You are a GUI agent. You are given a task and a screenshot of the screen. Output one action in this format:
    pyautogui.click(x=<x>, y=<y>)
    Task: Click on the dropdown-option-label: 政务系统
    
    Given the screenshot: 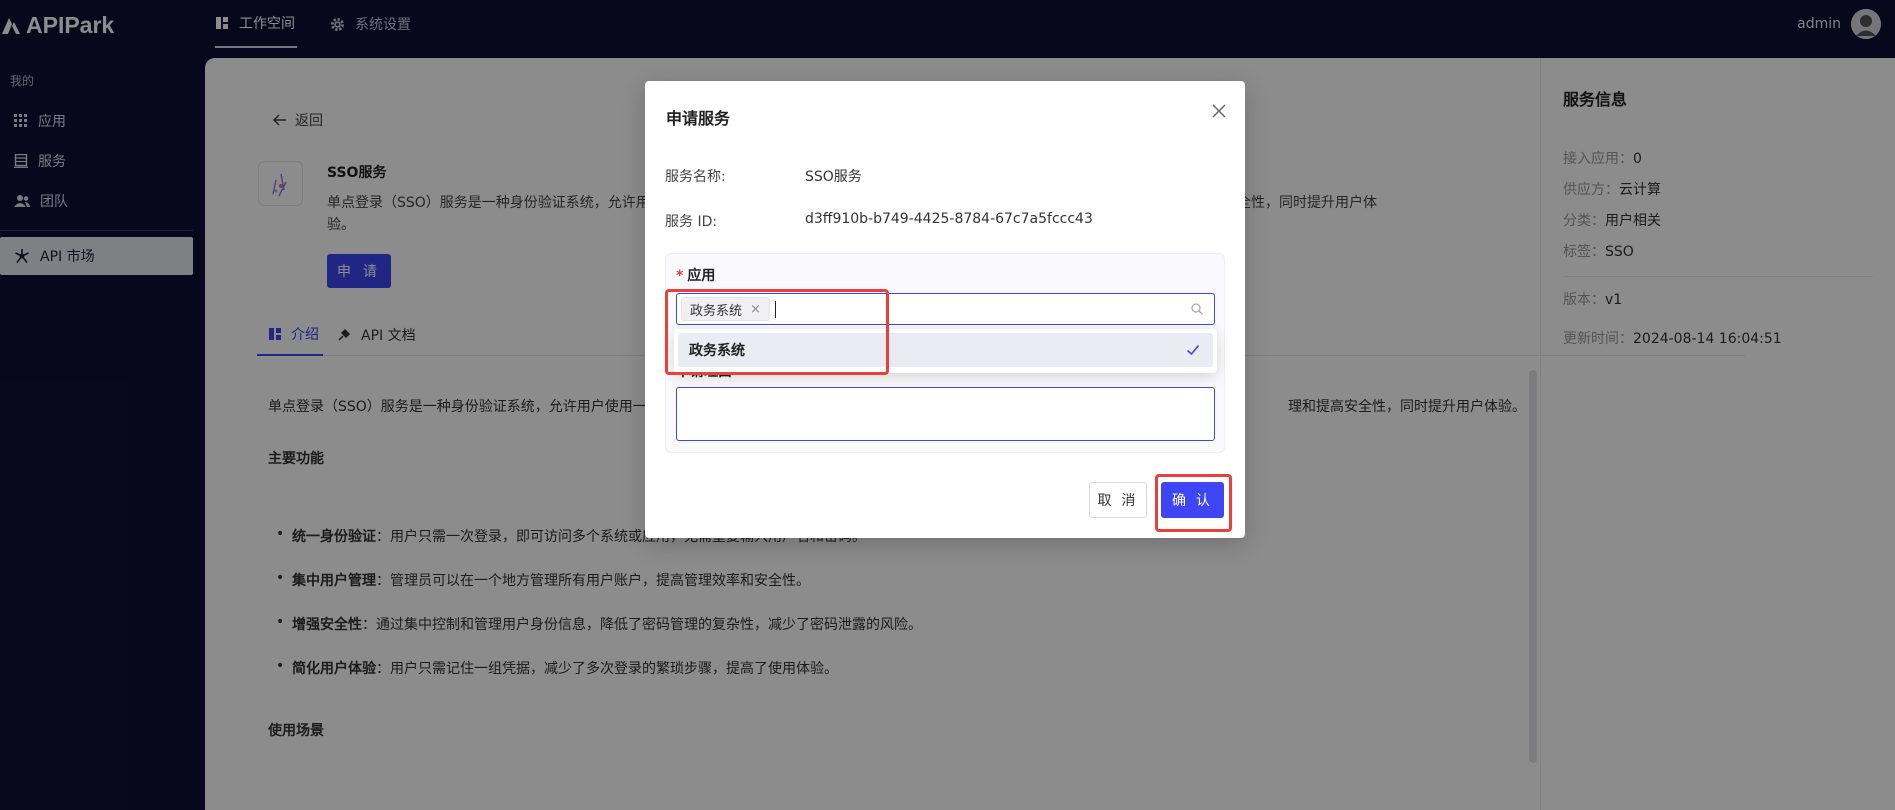 What is the action you would take?
    pyautogui.click(x=717, y=351)
    